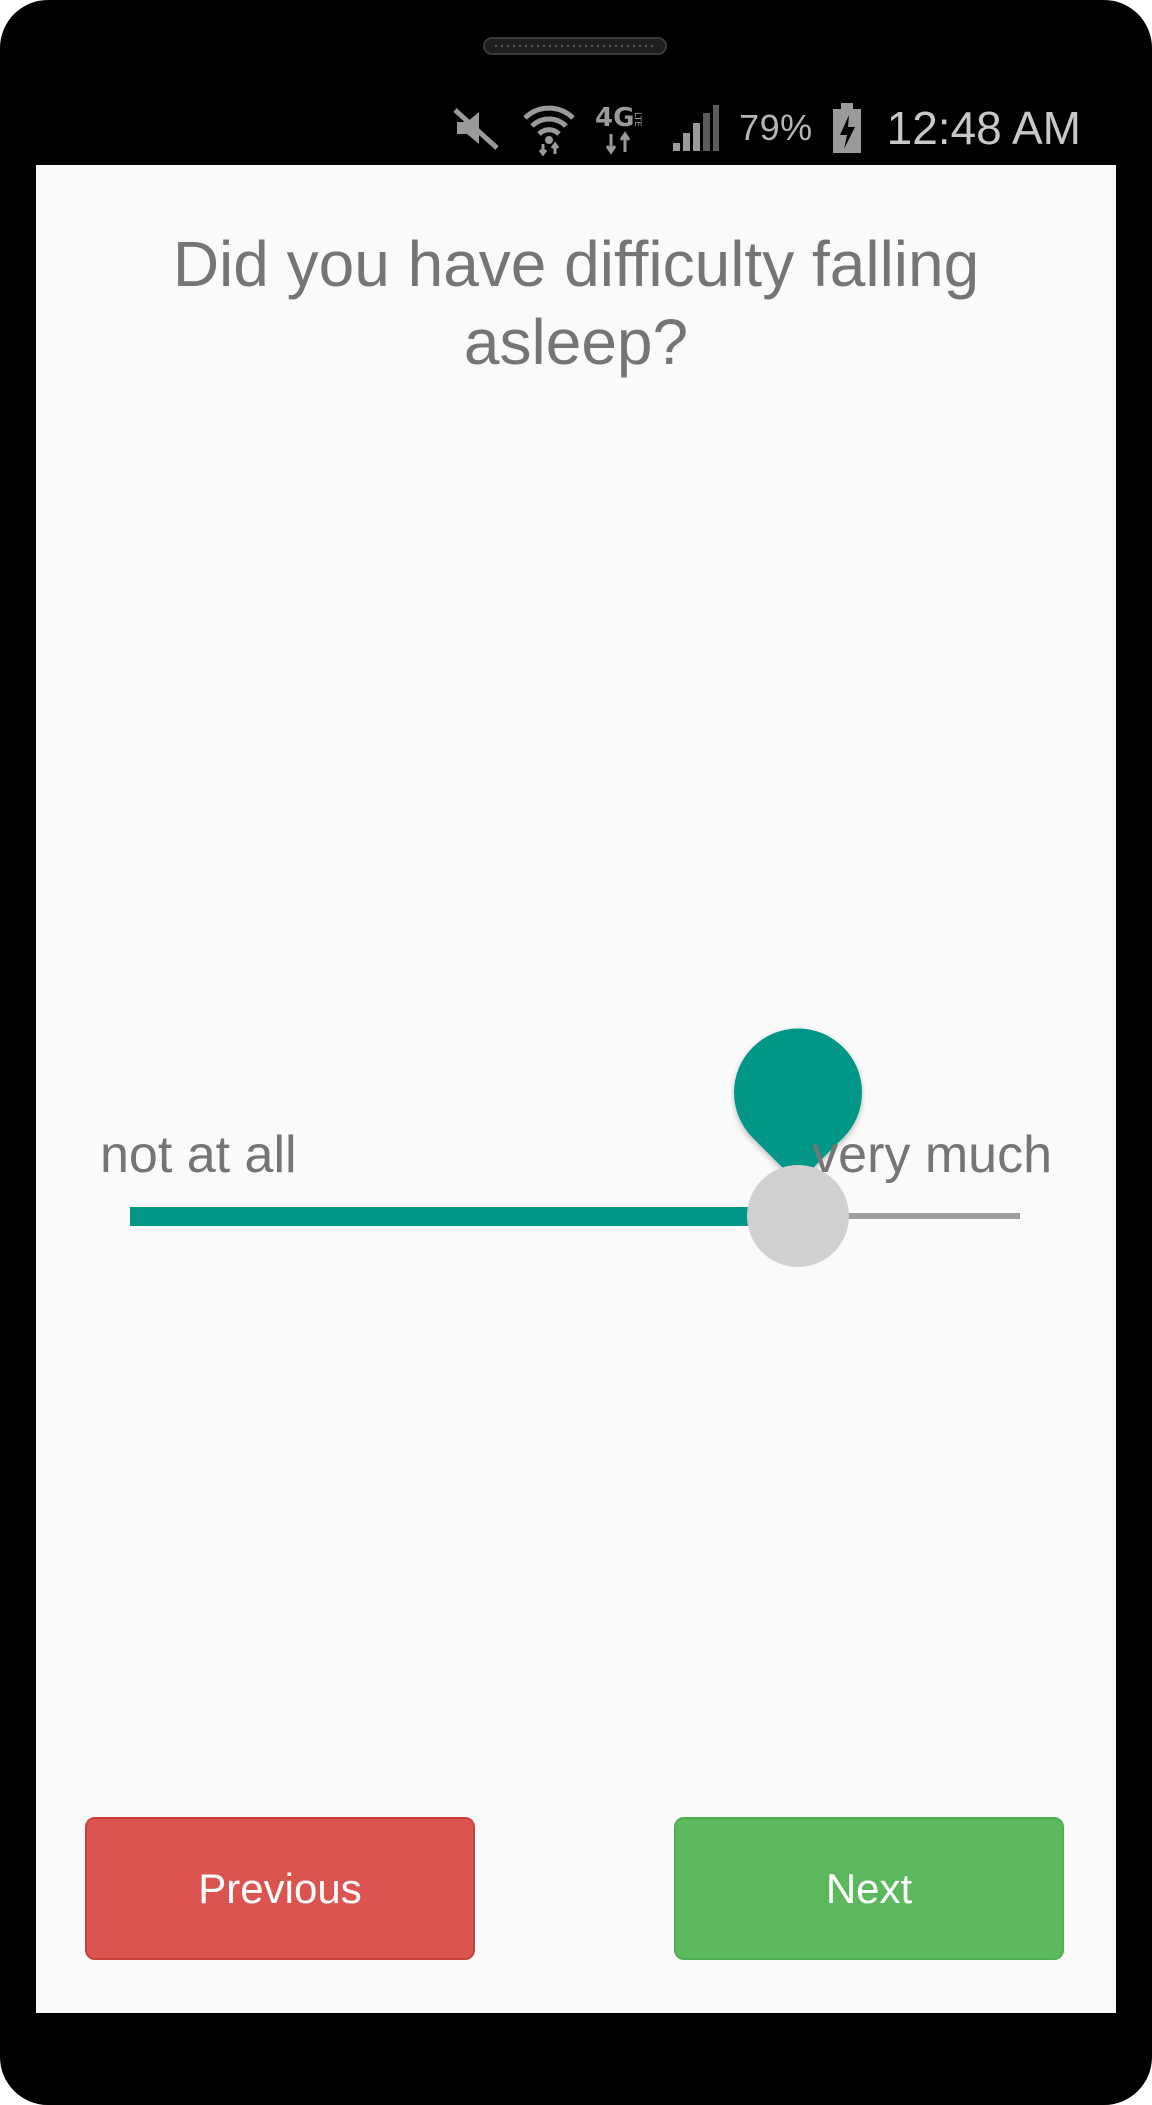  Describe the element at coordinates (776, 127) in the screenshot. I see `battery-percent: 79%` at that location.